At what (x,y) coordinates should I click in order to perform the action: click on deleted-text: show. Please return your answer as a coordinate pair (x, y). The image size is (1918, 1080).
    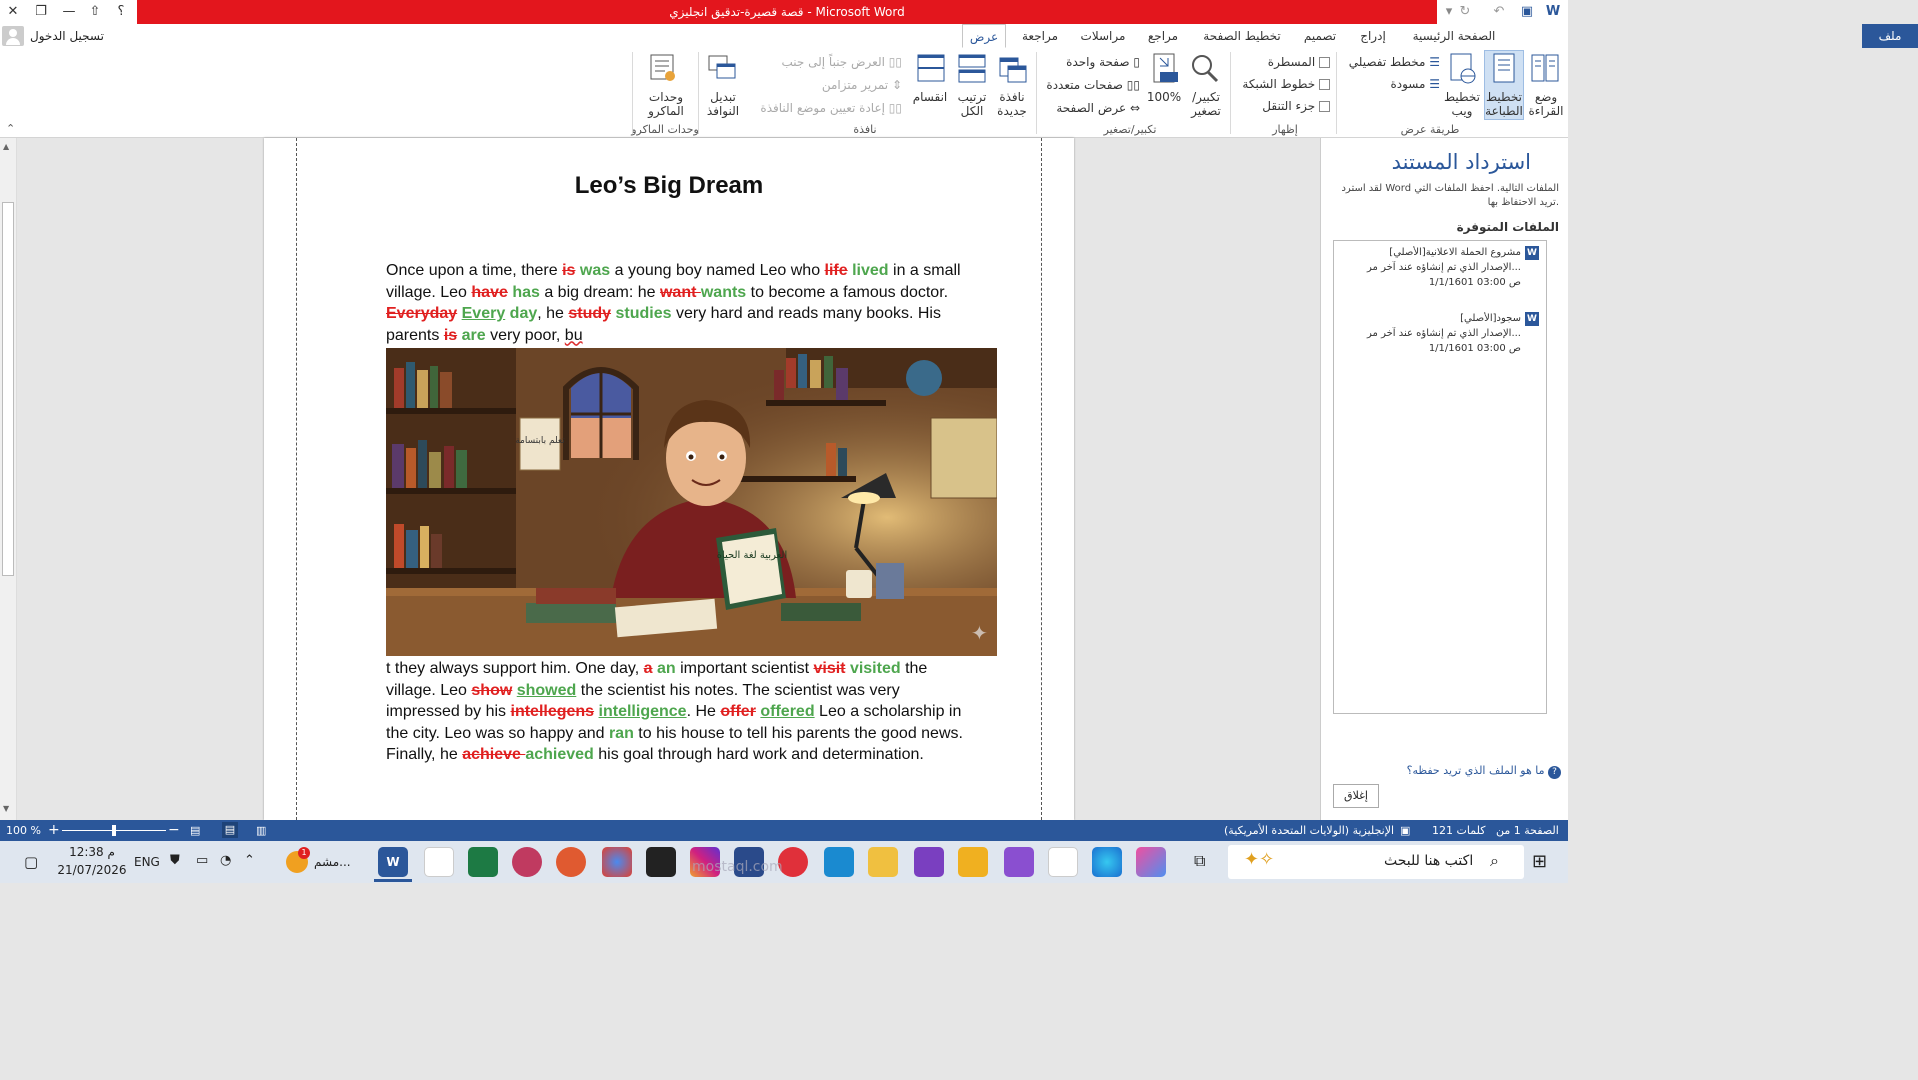
    Looking at the image, I should click on (491, 690).